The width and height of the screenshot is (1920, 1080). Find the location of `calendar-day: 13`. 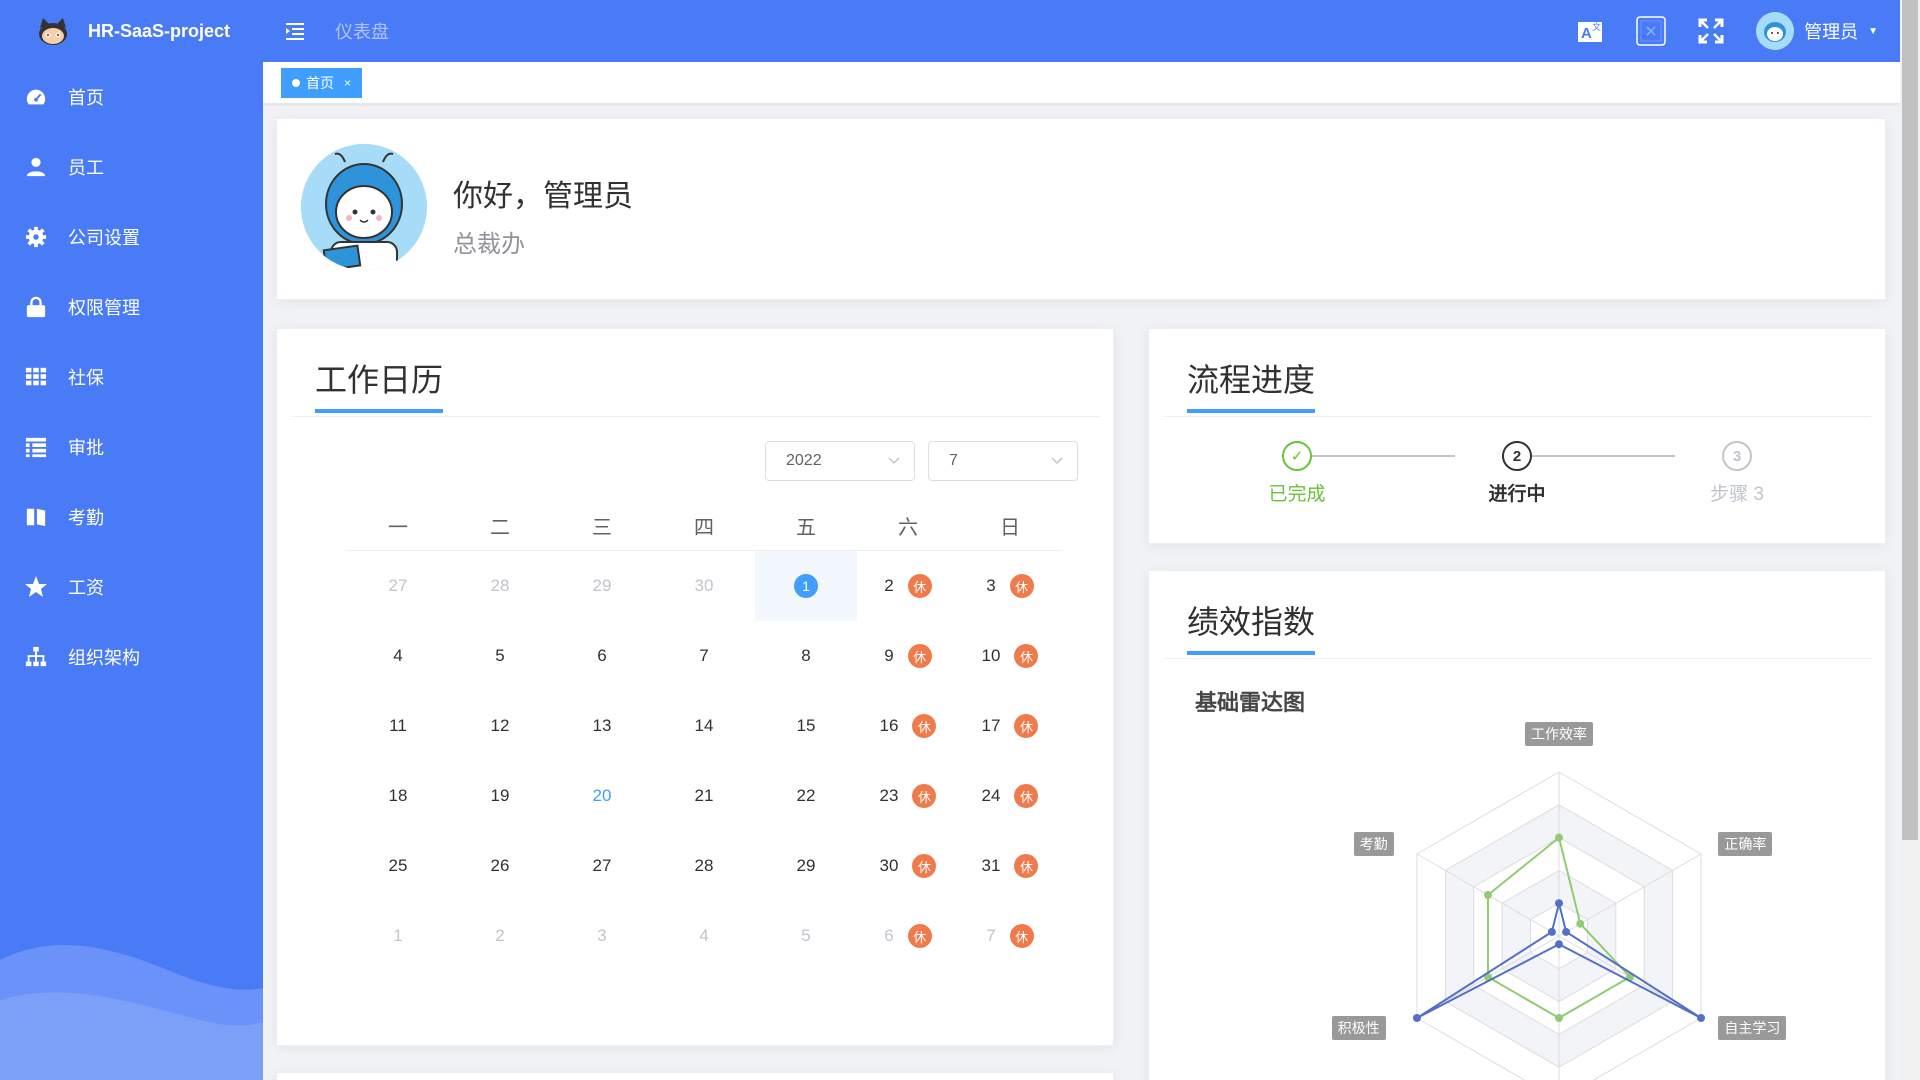

calendar-day: 13 is located at coordinates (602, 726).